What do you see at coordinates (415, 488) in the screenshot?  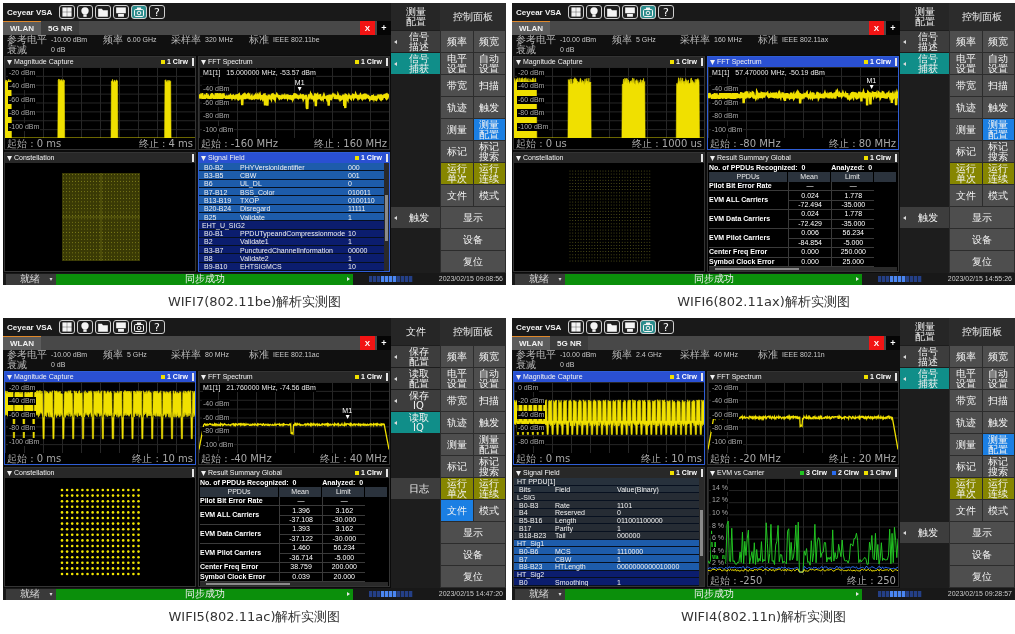 I see `softkey: 日志` at bounding box center [415, 488].